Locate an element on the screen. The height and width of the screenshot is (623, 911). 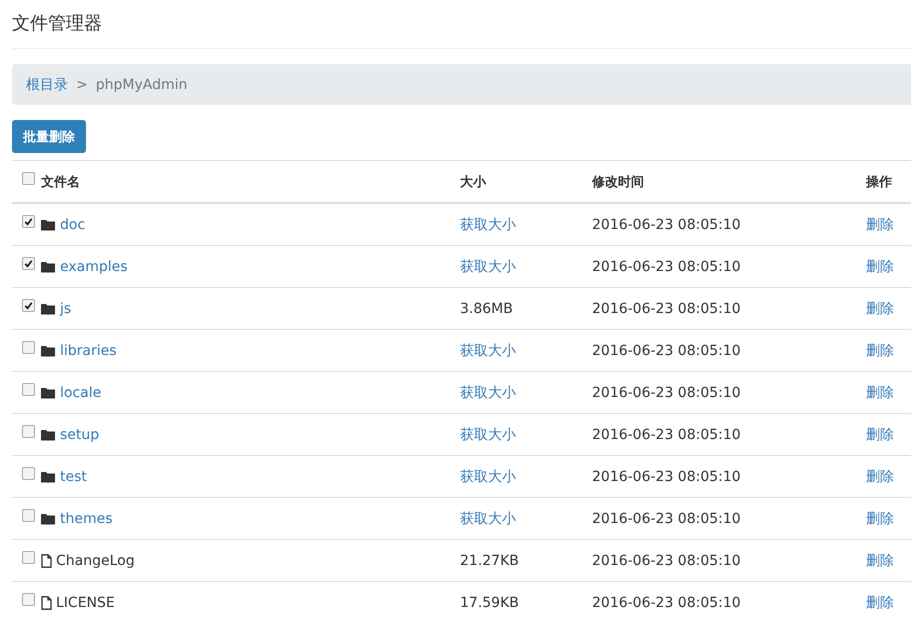
folder-link: doc is located at coordinates (73, 224).